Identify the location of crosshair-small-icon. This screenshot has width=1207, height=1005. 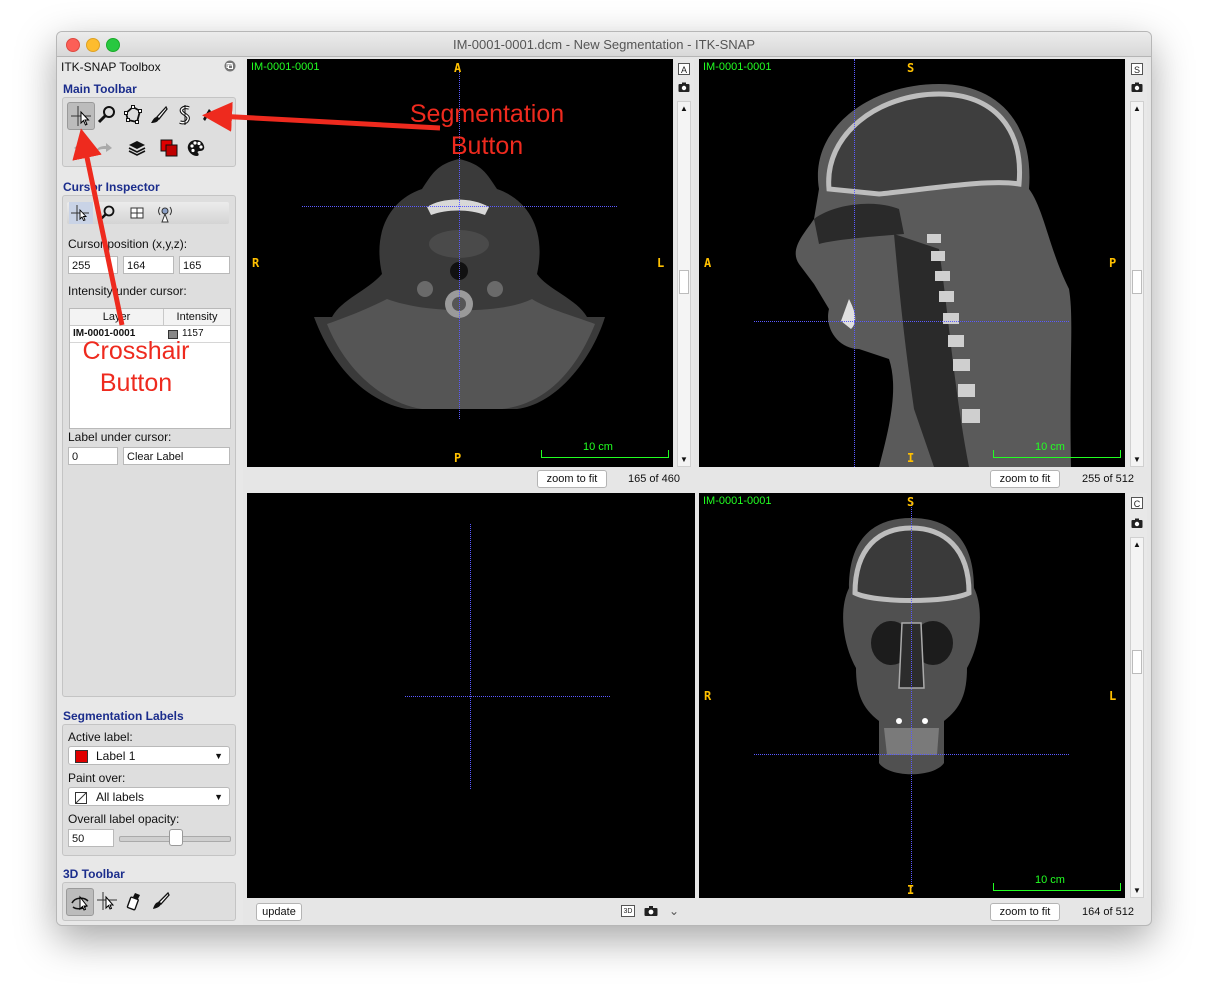
(80, 213).